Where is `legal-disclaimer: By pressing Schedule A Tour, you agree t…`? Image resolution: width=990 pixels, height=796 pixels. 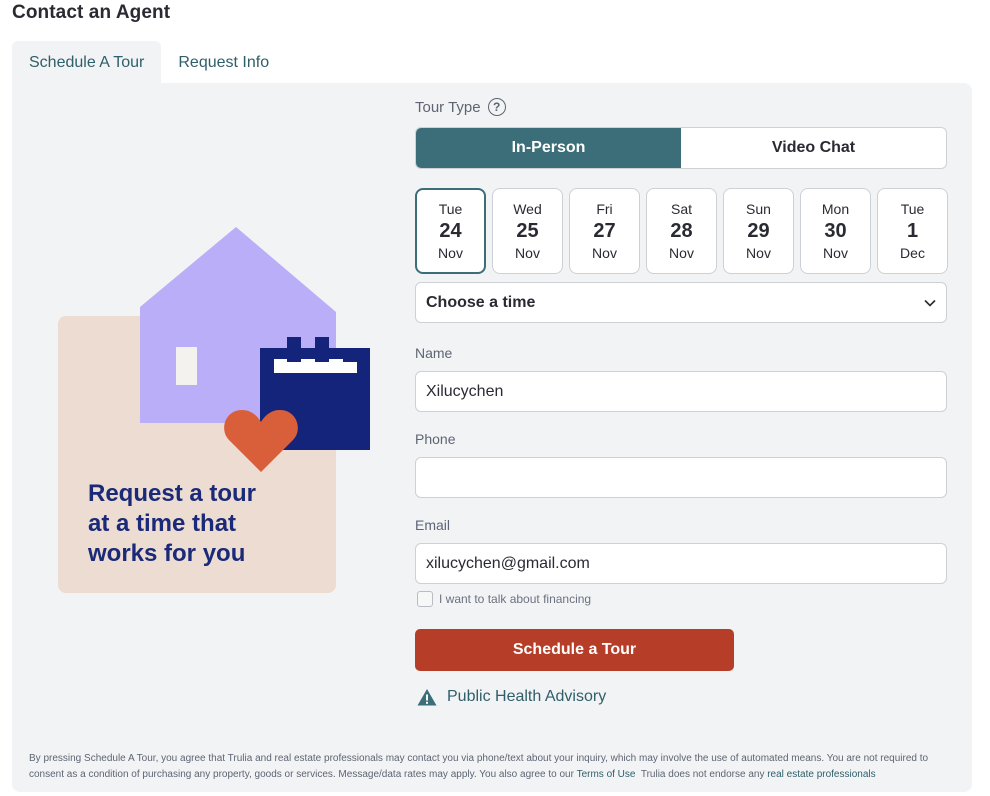 legal-disclaimer: By pressing Schedule A Tour, you agree t… is located at coordinates (489, 767).